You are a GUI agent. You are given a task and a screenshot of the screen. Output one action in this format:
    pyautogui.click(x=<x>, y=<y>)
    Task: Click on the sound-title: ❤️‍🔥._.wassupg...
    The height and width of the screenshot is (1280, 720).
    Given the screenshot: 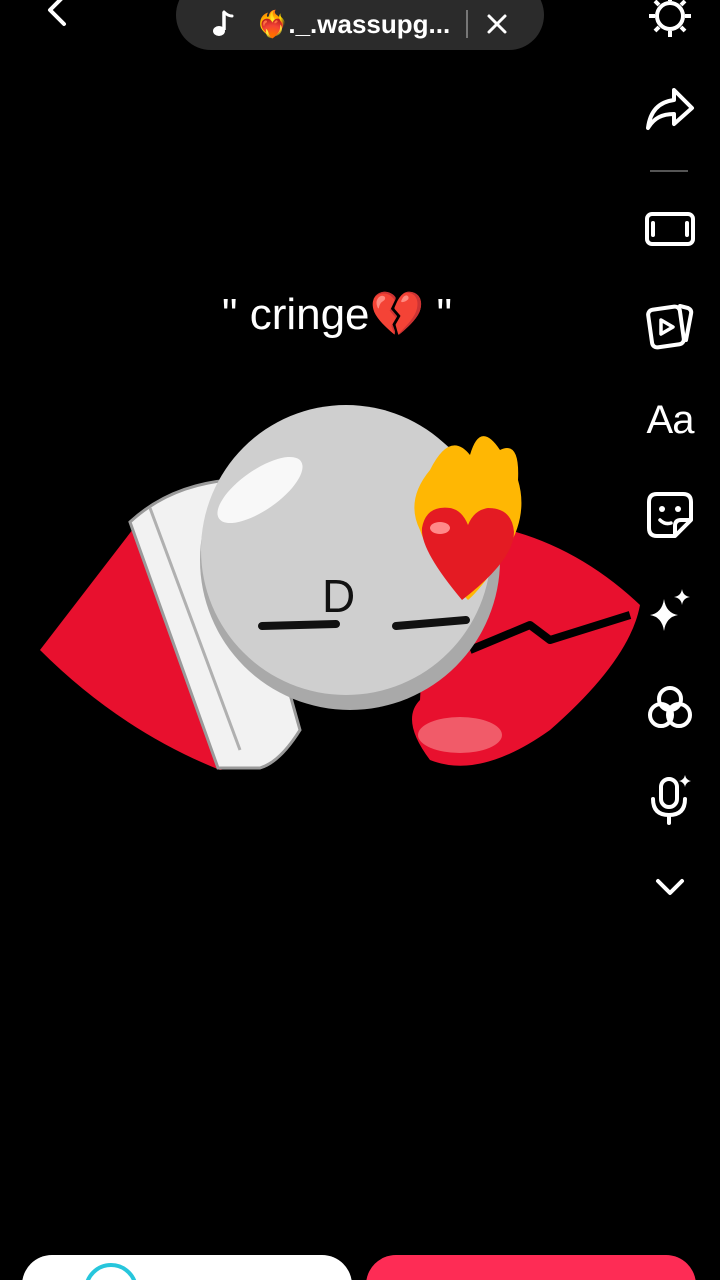 What is the action you would take?
    pyautogui.click(x=353, y=23)
    